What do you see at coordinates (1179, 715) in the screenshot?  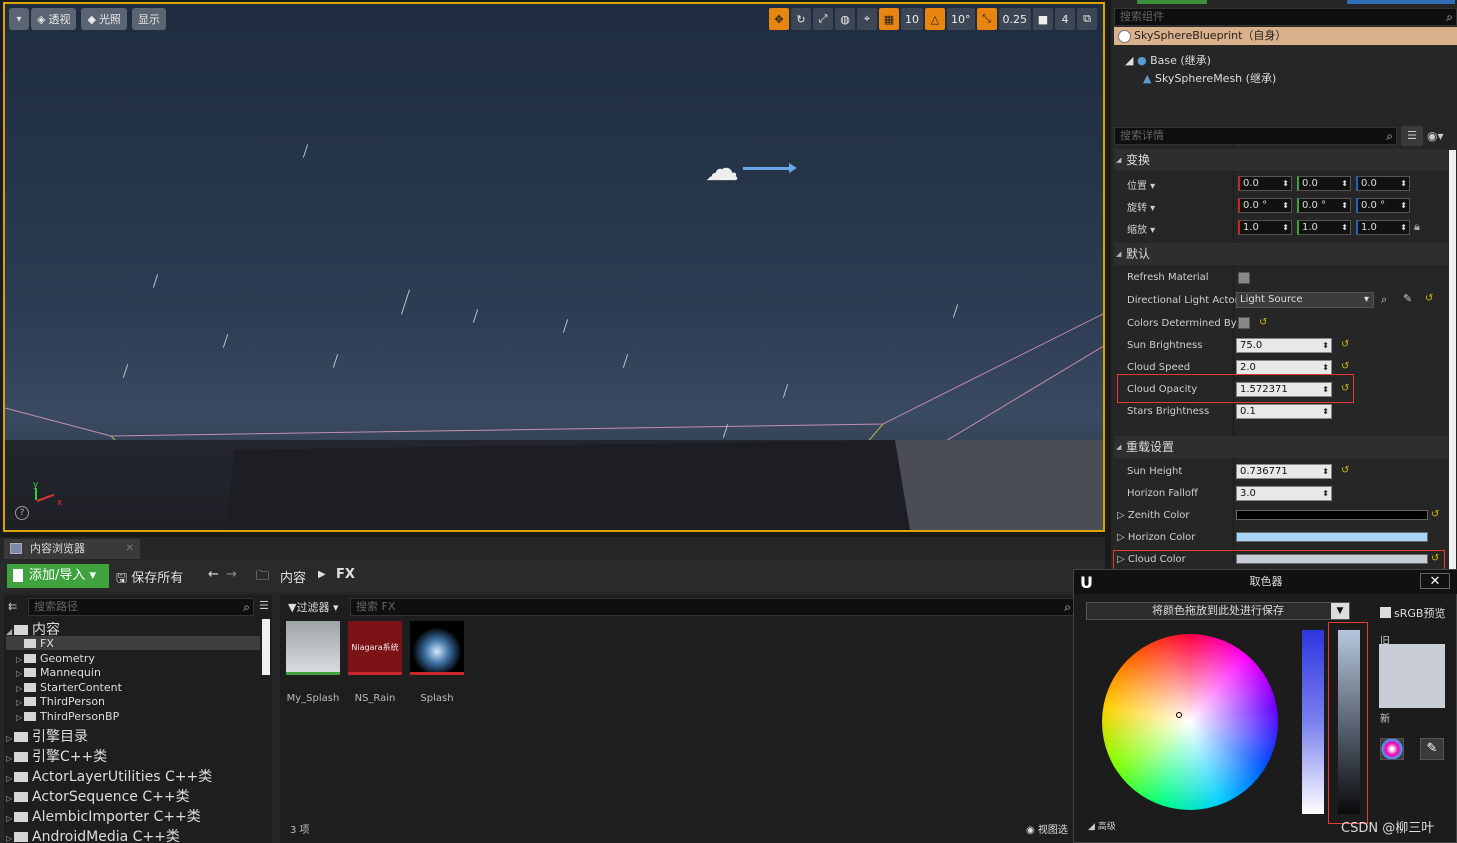 I see `color-wheel-selector` at bounding box center [1179, 715].